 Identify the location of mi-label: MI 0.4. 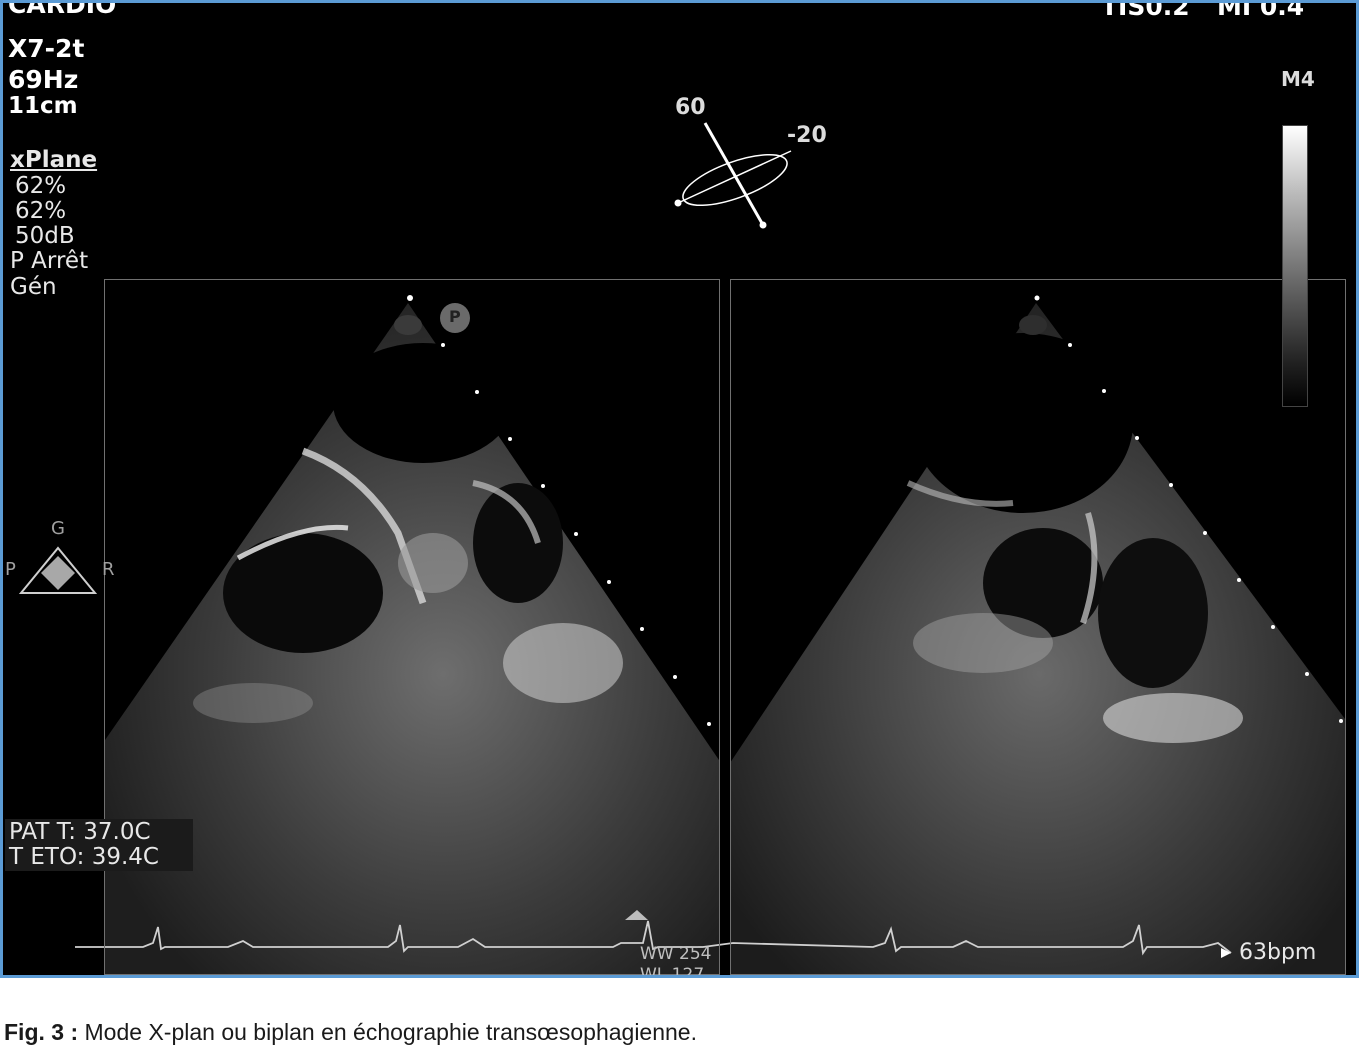
(1261, 10).